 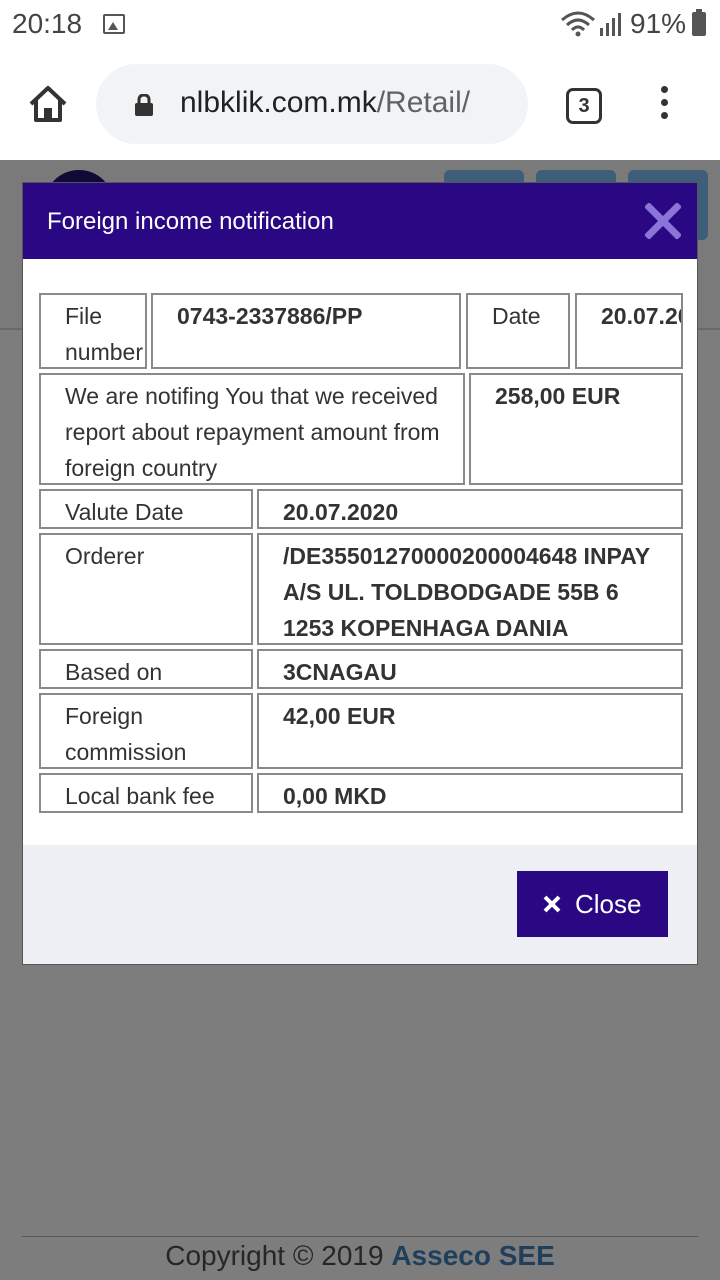 I want to click on footer-copyright: Copyright © 2019 Asseco SEE, so click(x=360, y=1256).